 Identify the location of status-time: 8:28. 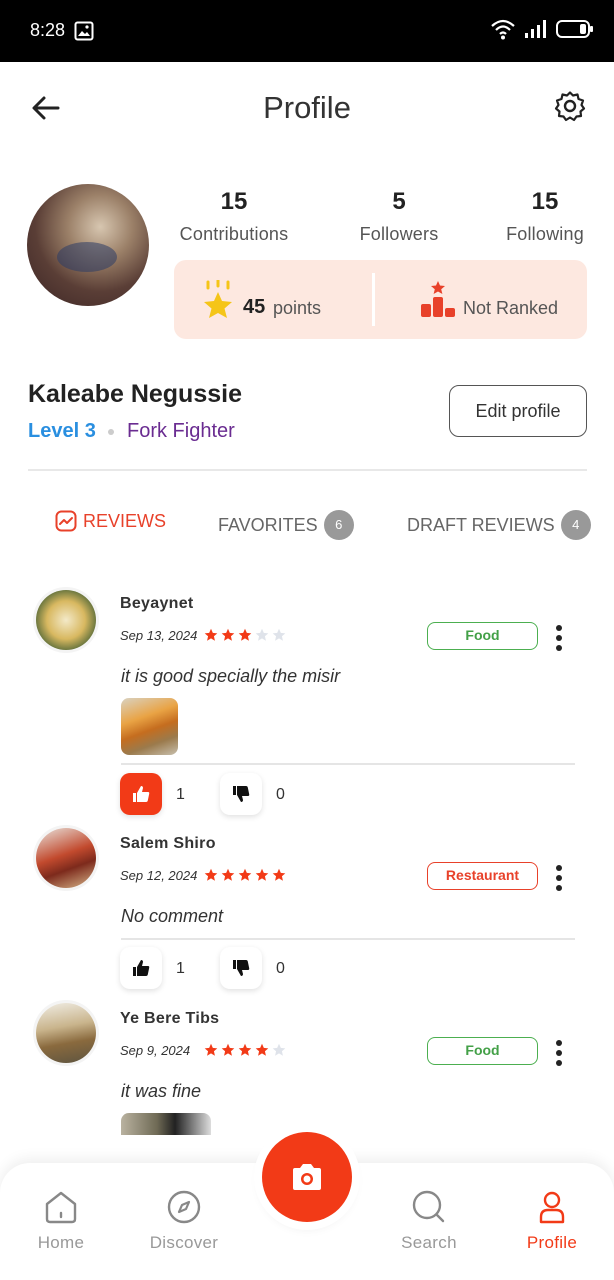
(48, 30).